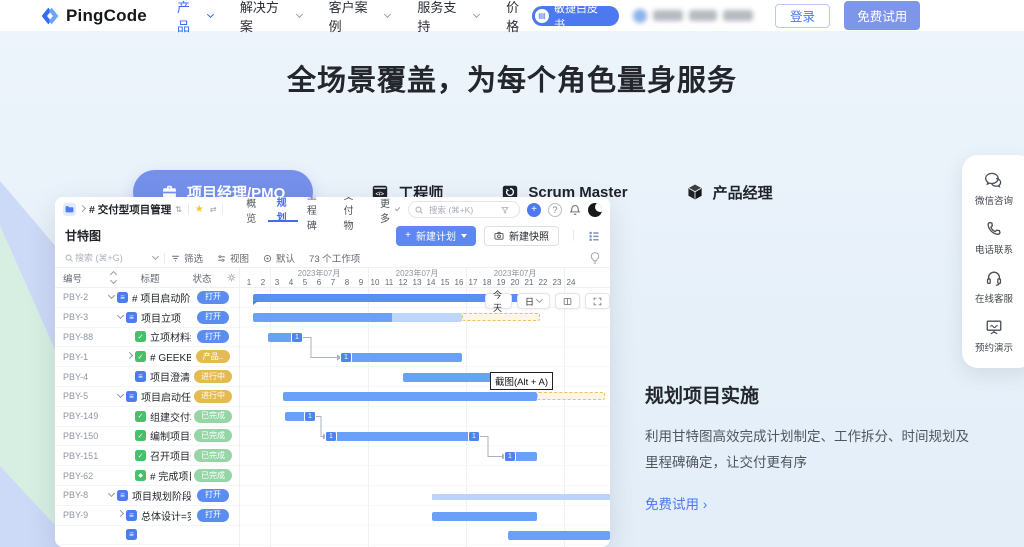 This screenshot has width=1024, height=547. What do you see at coordinates (147, 417) in the screenshot?
I see `table-row: PBY-149组建交付群和工作台已完成` at bounding box center [147, 417].